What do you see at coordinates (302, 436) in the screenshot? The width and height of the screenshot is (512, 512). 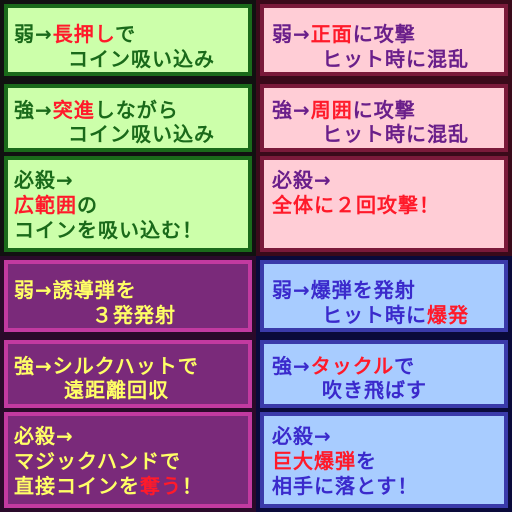 I see `blue-special-line1: 必殺→` at bounding box center [302, 436].